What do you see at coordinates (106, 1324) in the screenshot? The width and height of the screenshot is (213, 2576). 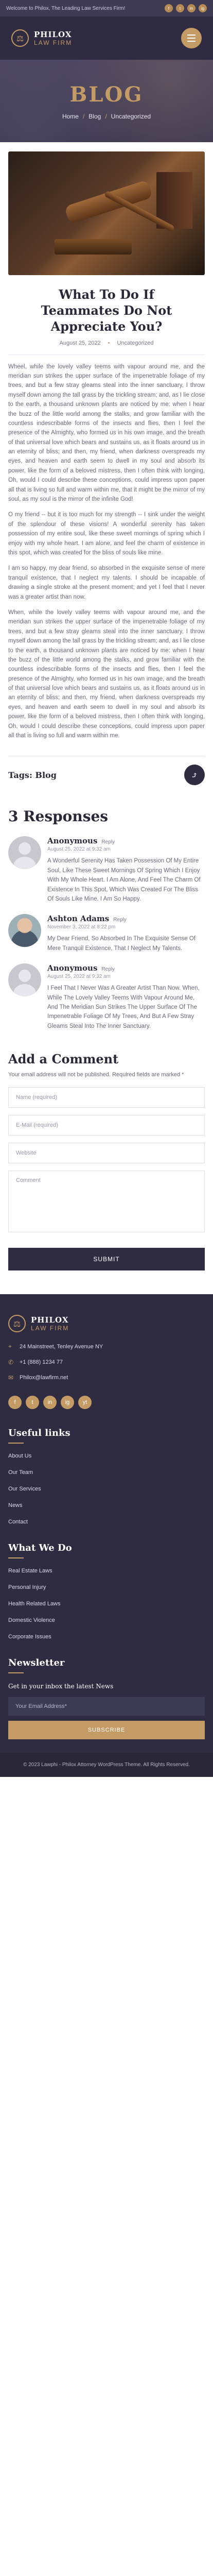 I see `footer-logo: ⚖ PHILOX LAW FIRM` at bounding box center [106, 1324].